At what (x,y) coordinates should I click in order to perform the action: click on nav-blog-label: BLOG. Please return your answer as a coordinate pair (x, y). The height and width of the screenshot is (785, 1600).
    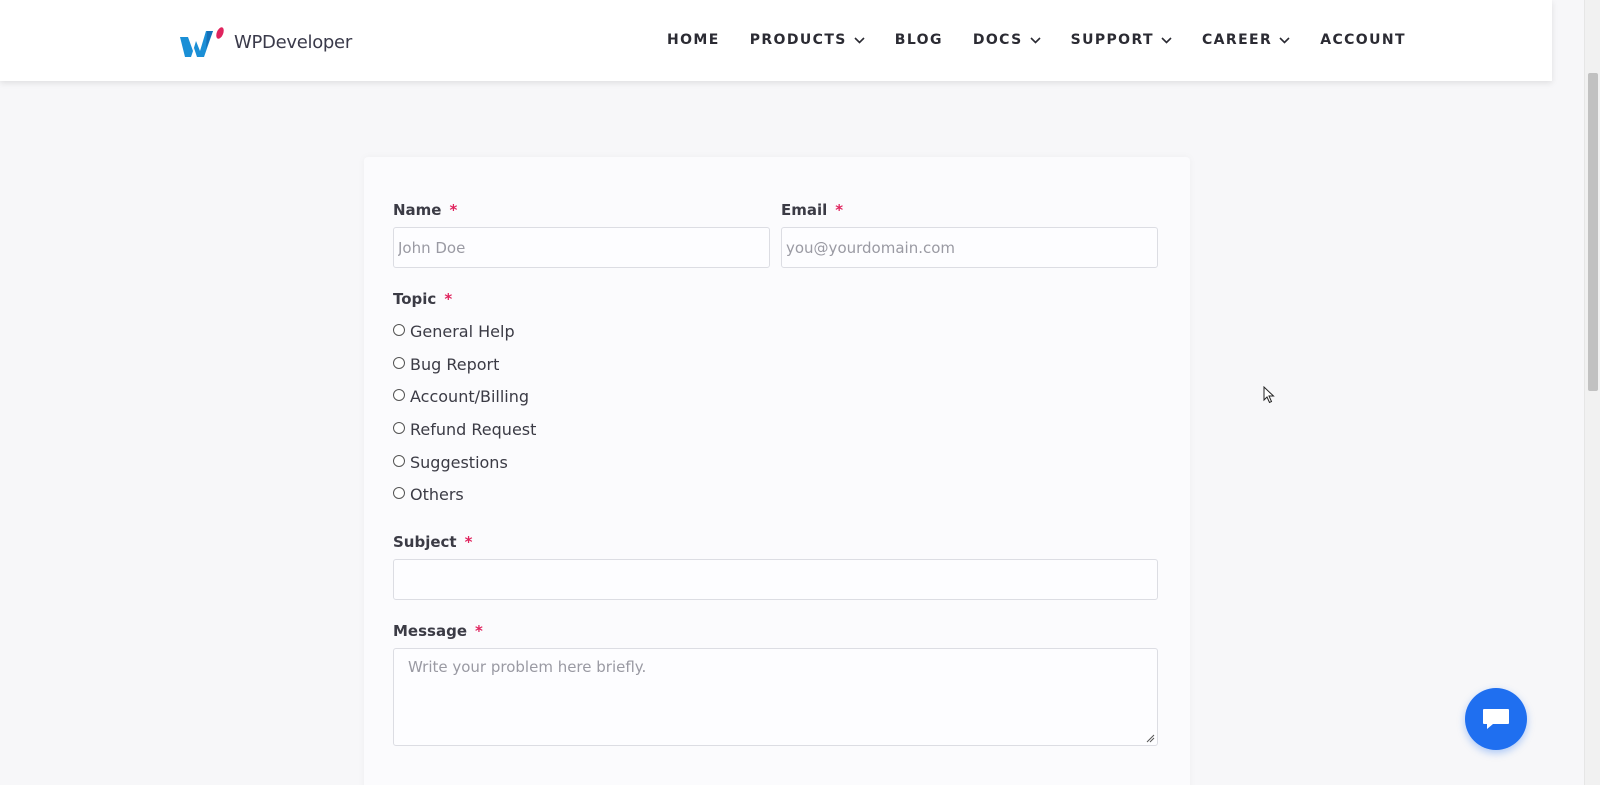
    Looking at the image, I should click on (918, 40).